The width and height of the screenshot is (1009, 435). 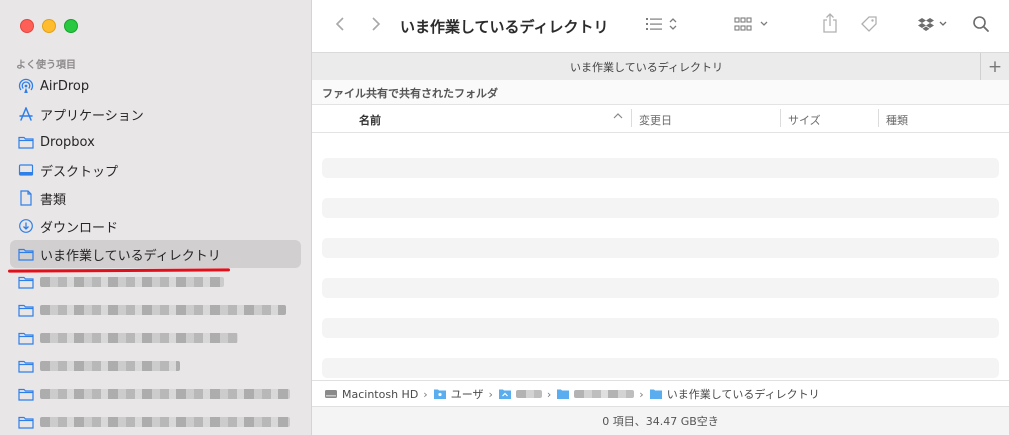 I want to click on plus-icon: +, so click(x=995, y=66).